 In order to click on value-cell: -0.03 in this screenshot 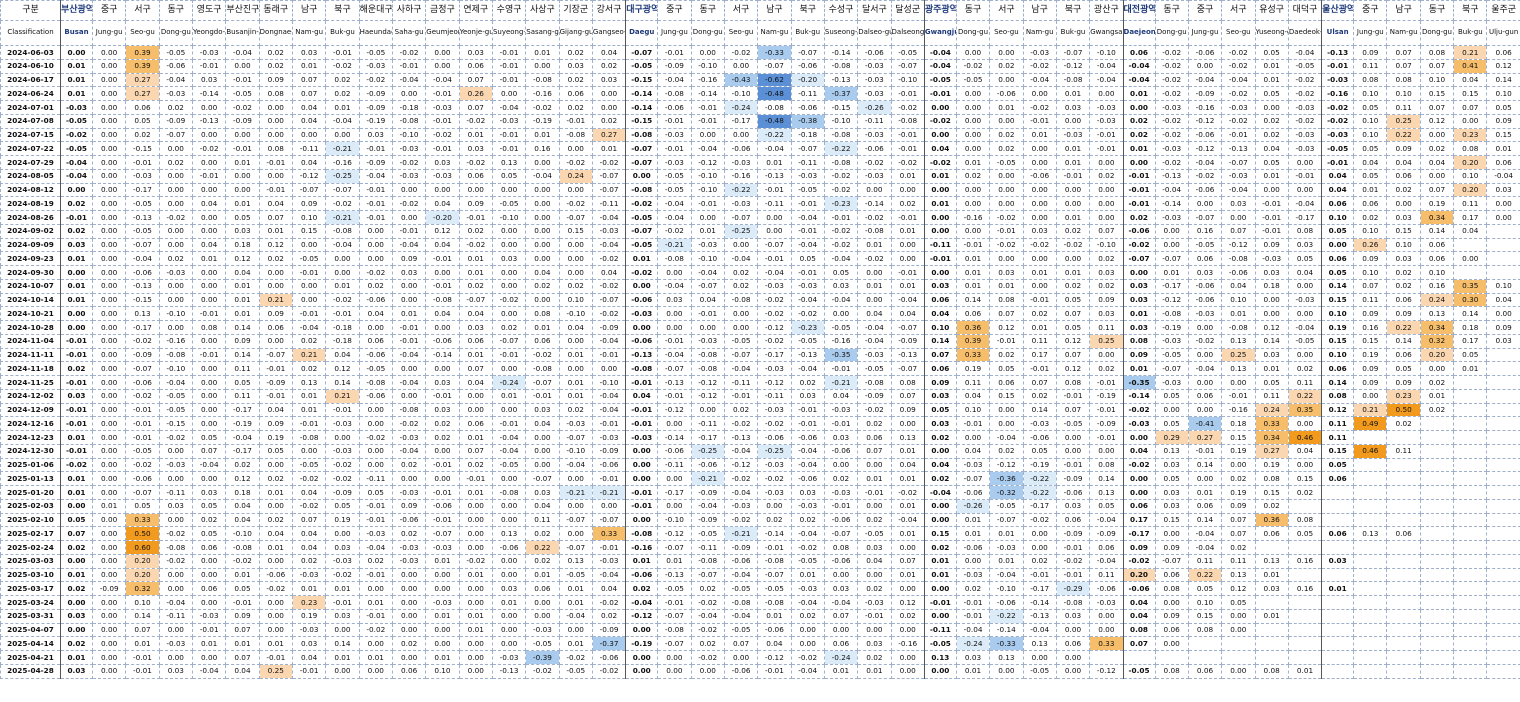, I will do `click(542, 630)`.